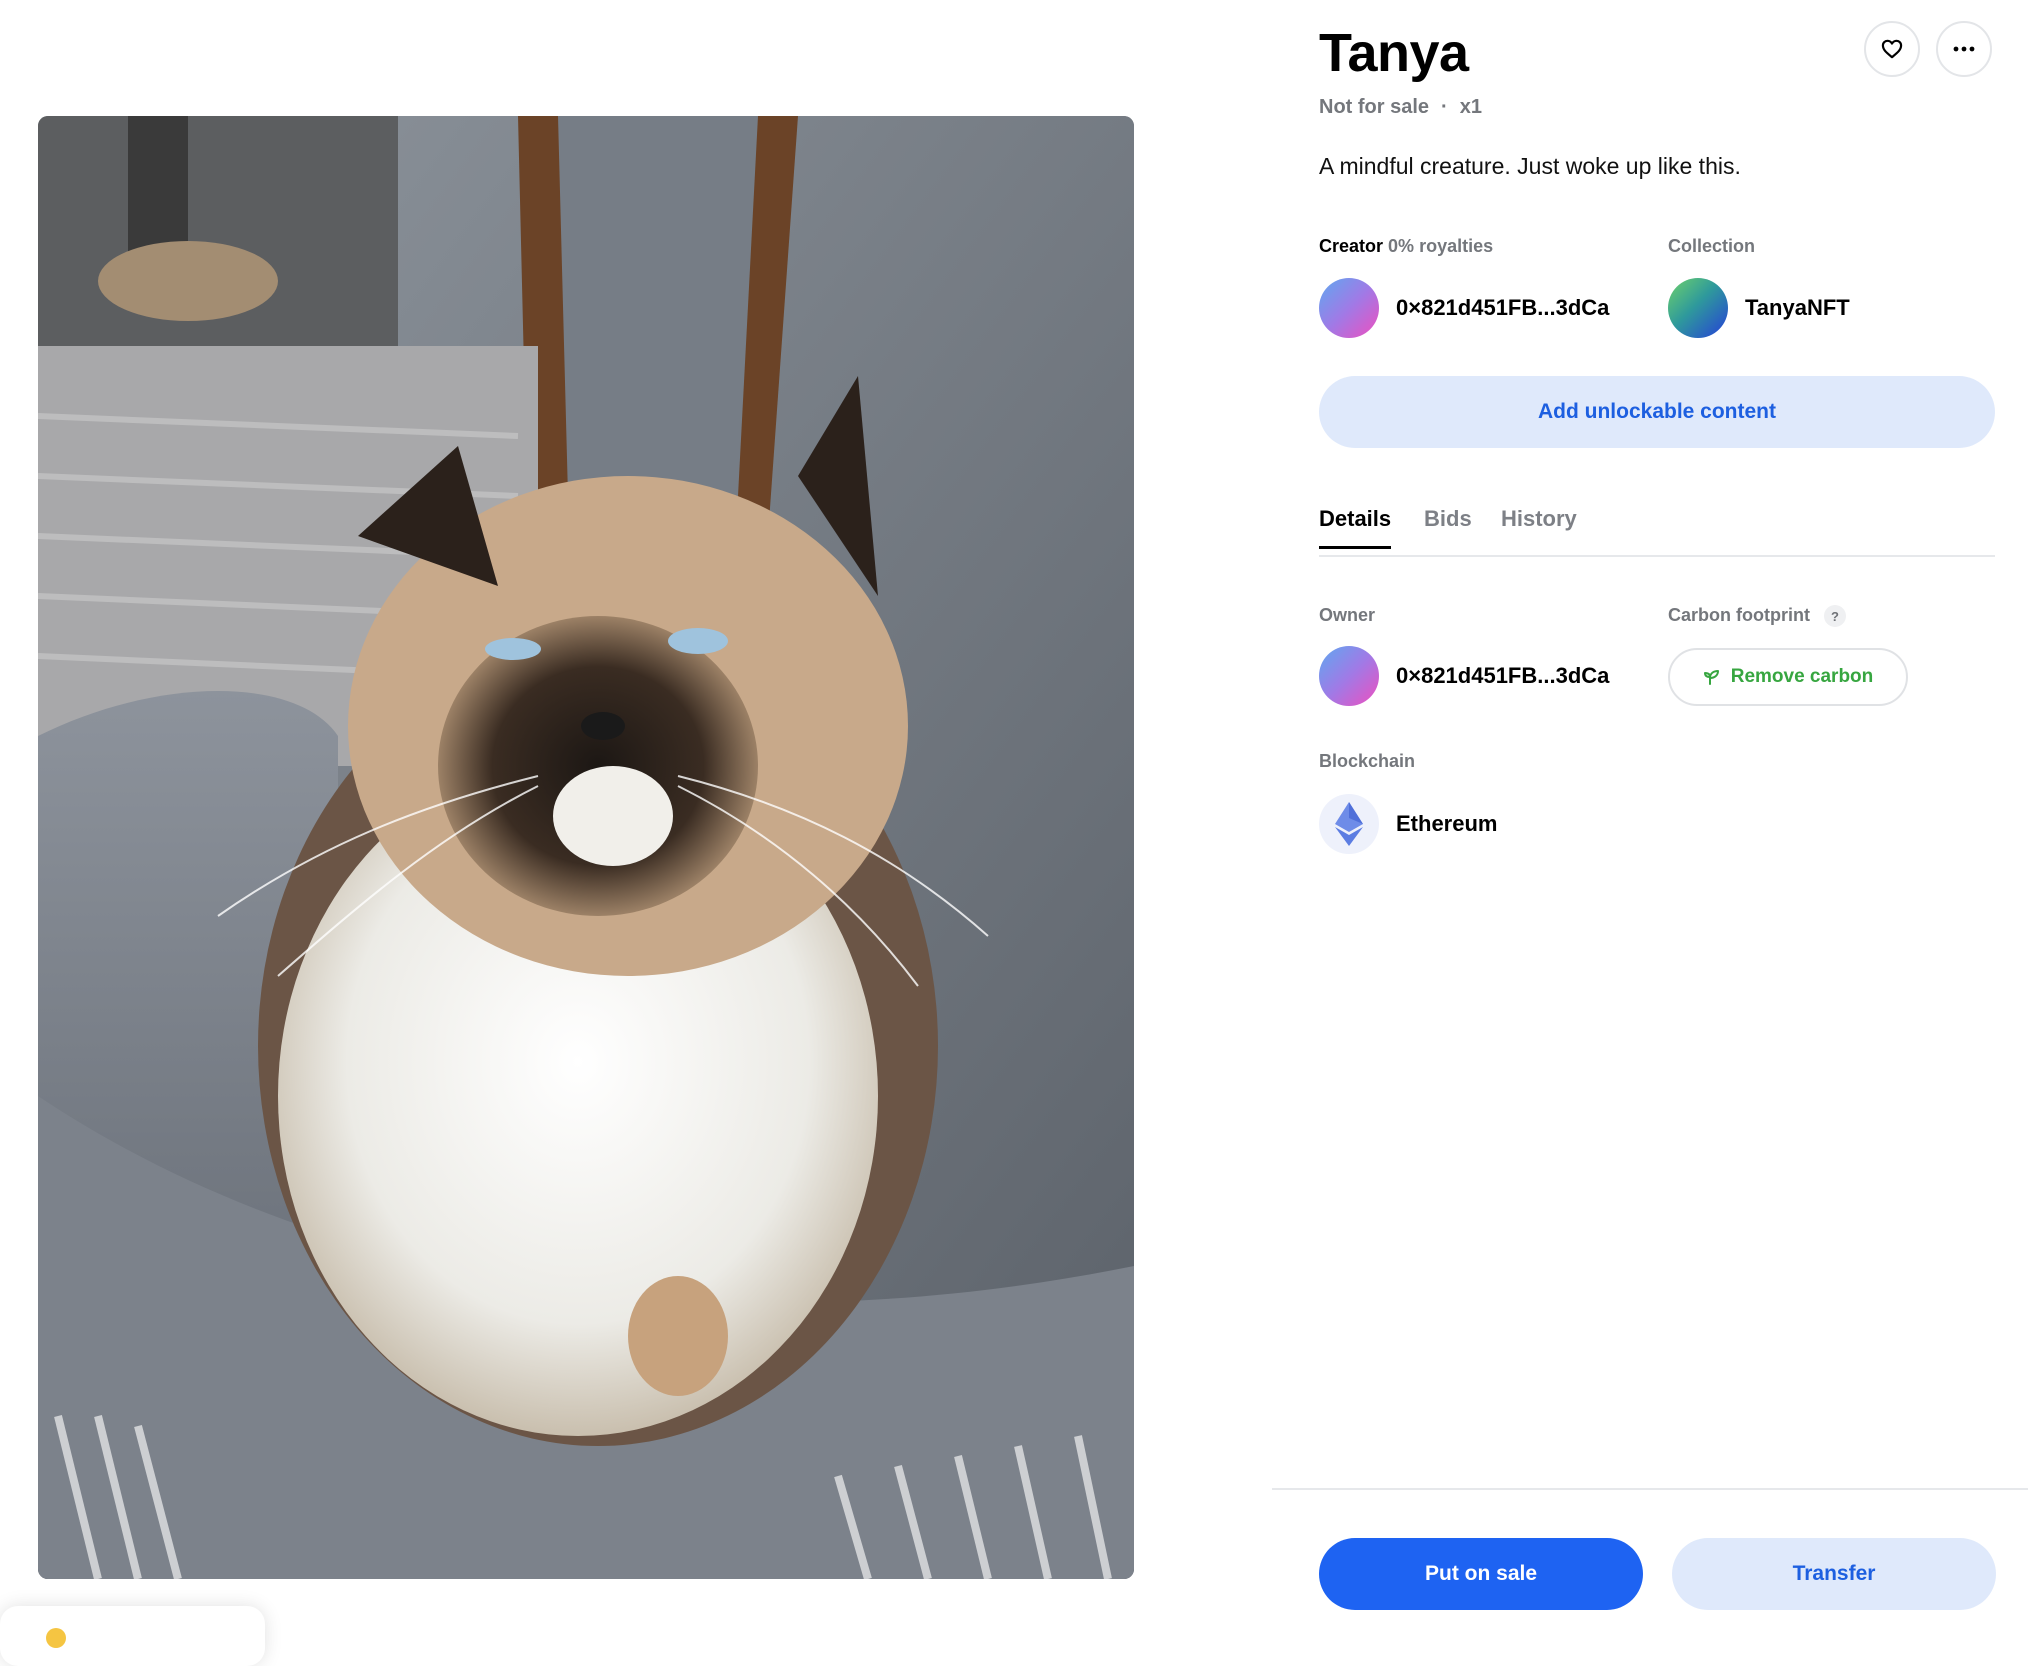 This screenshot has height=1666, width=2028. Describe the element at coordinates (1367, 761) in the screenshot. I see `blockchain-label: Blockchain` at that location.